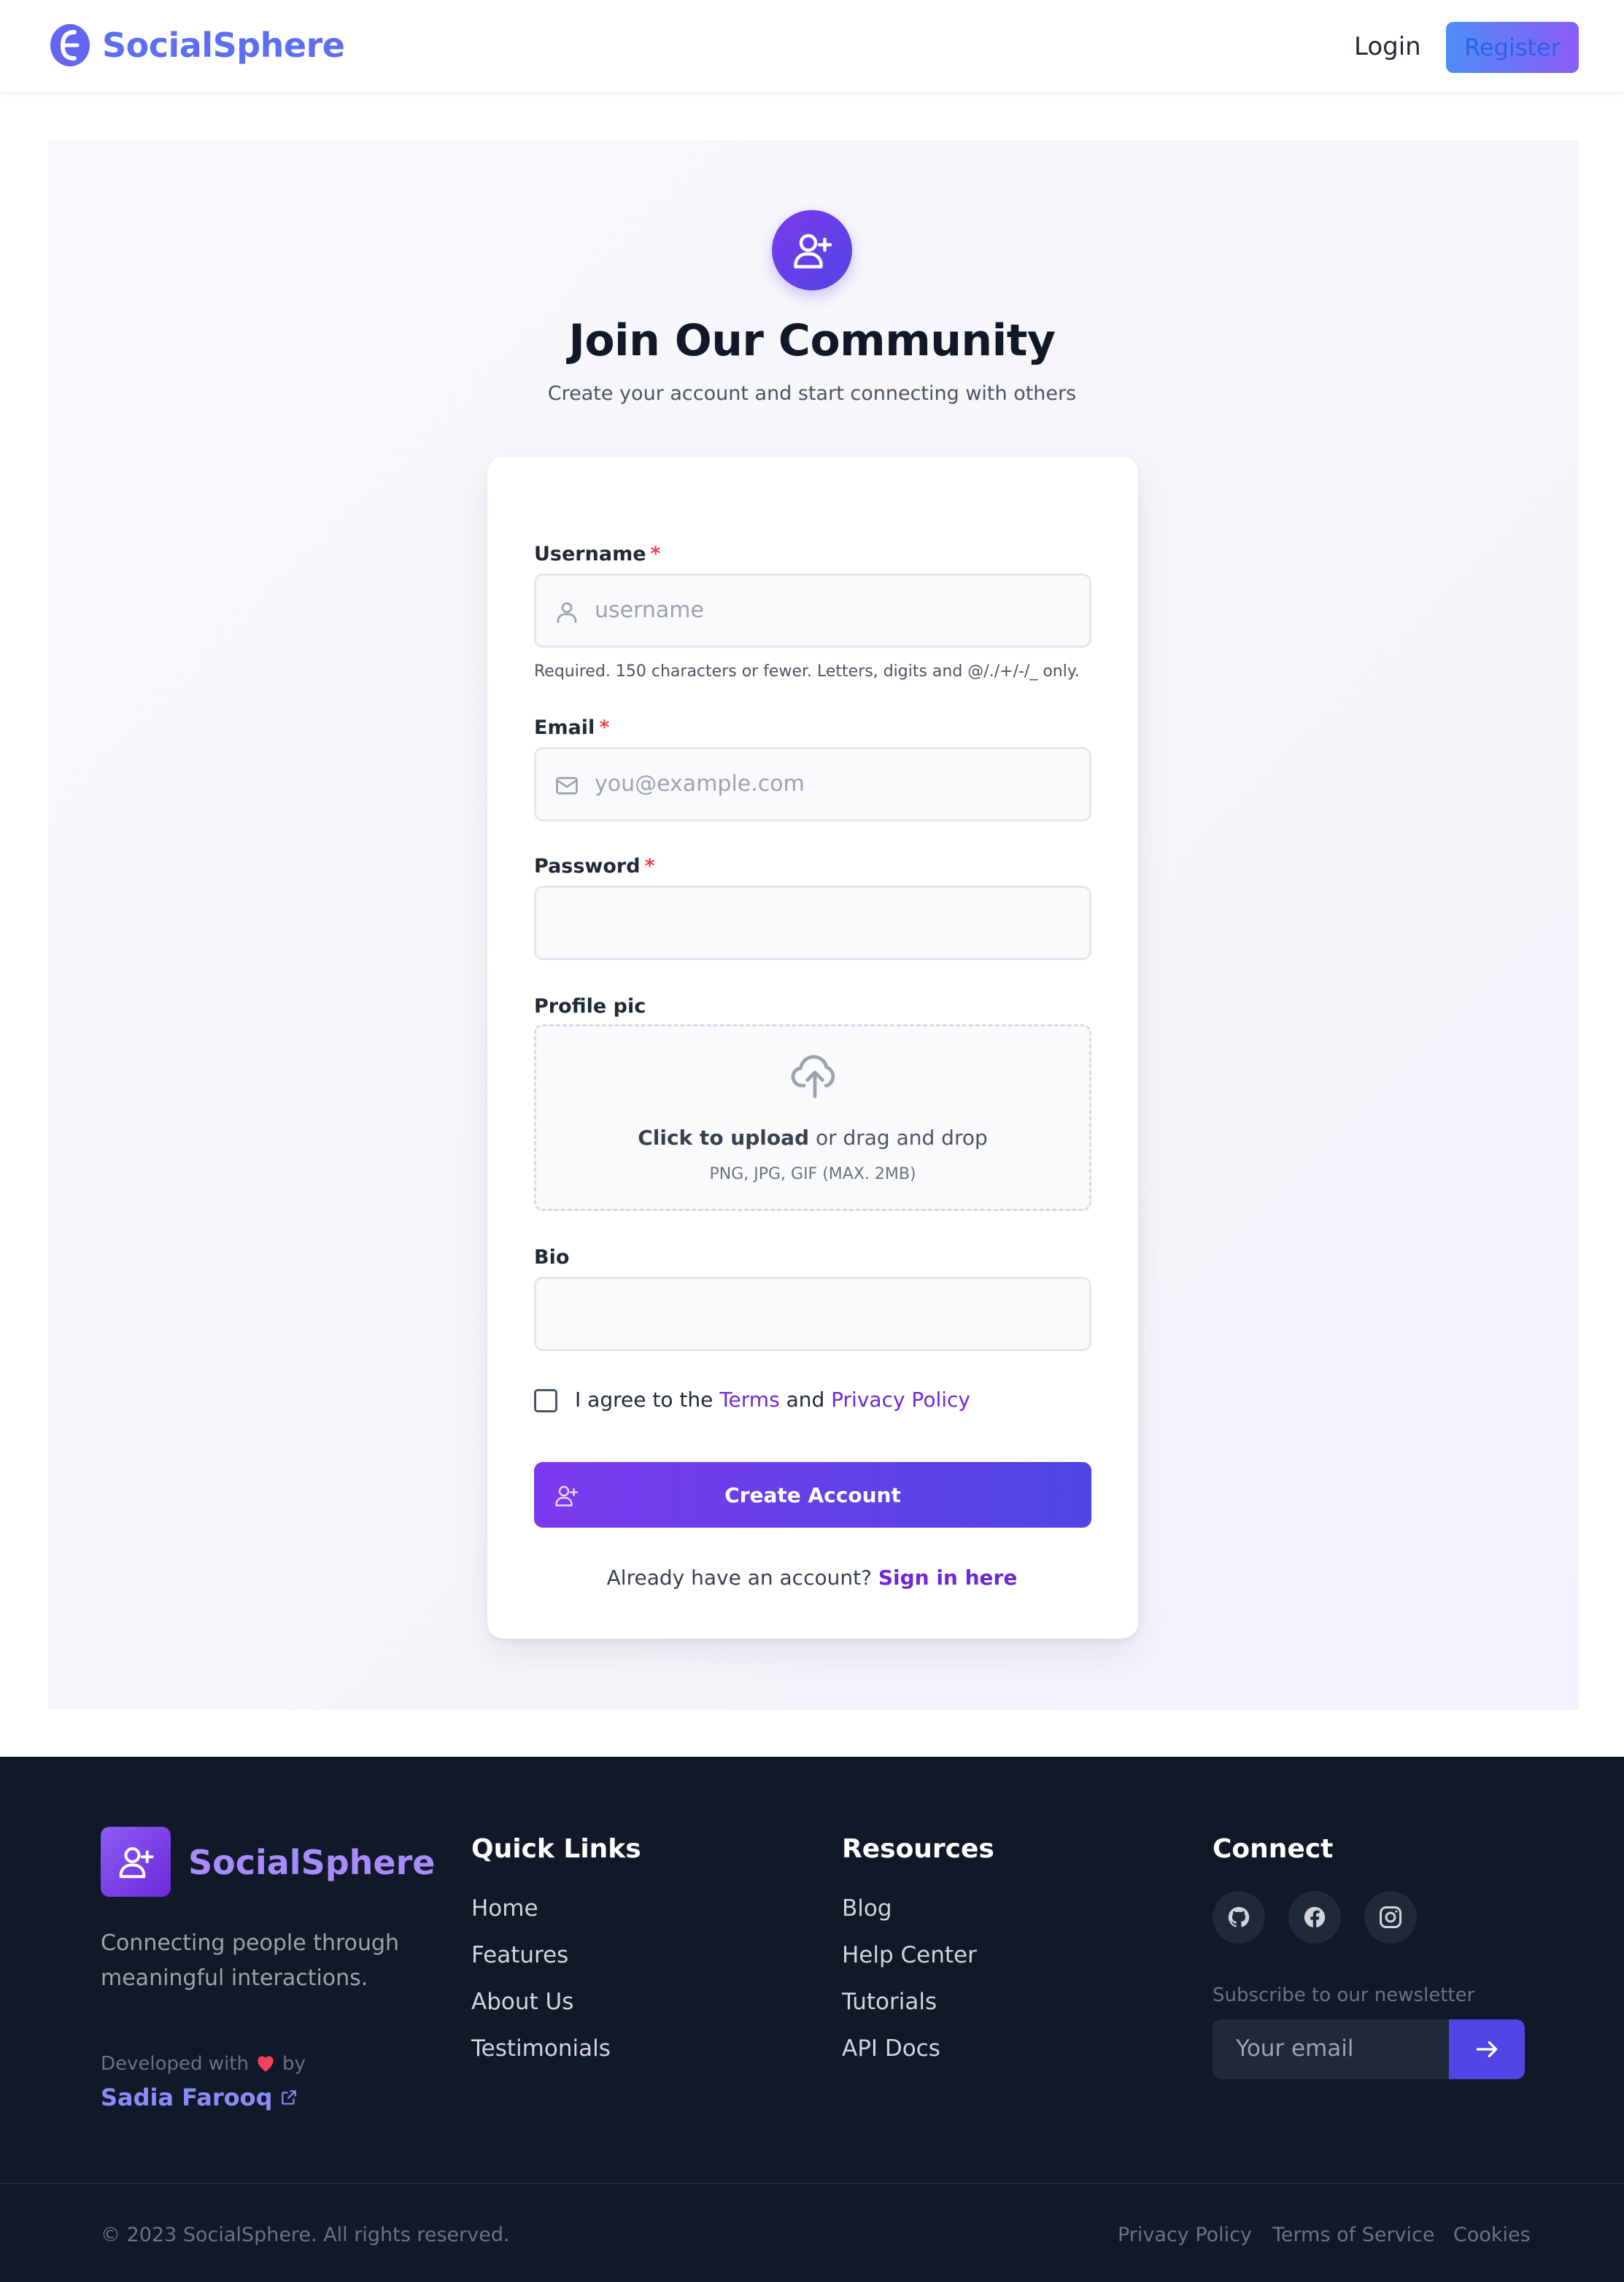 Image resolution: width=1624 pixels, height=2282 pixels. I want to click on instagram-icon, so click(1390, 1917).